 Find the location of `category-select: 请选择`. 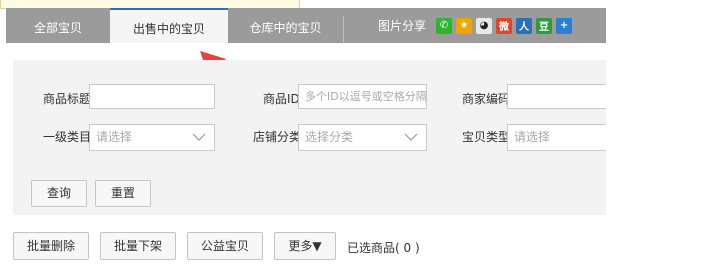

category-select: 请选择 is located at coordinates (152, 137).